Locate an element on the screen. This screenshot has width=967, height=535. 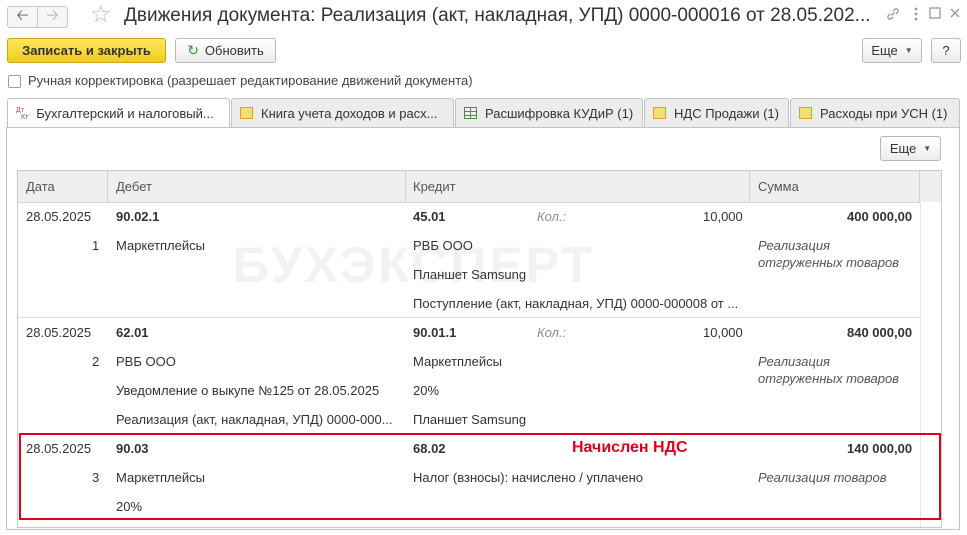
row-number: 2 is located at coordinates (96, 361).